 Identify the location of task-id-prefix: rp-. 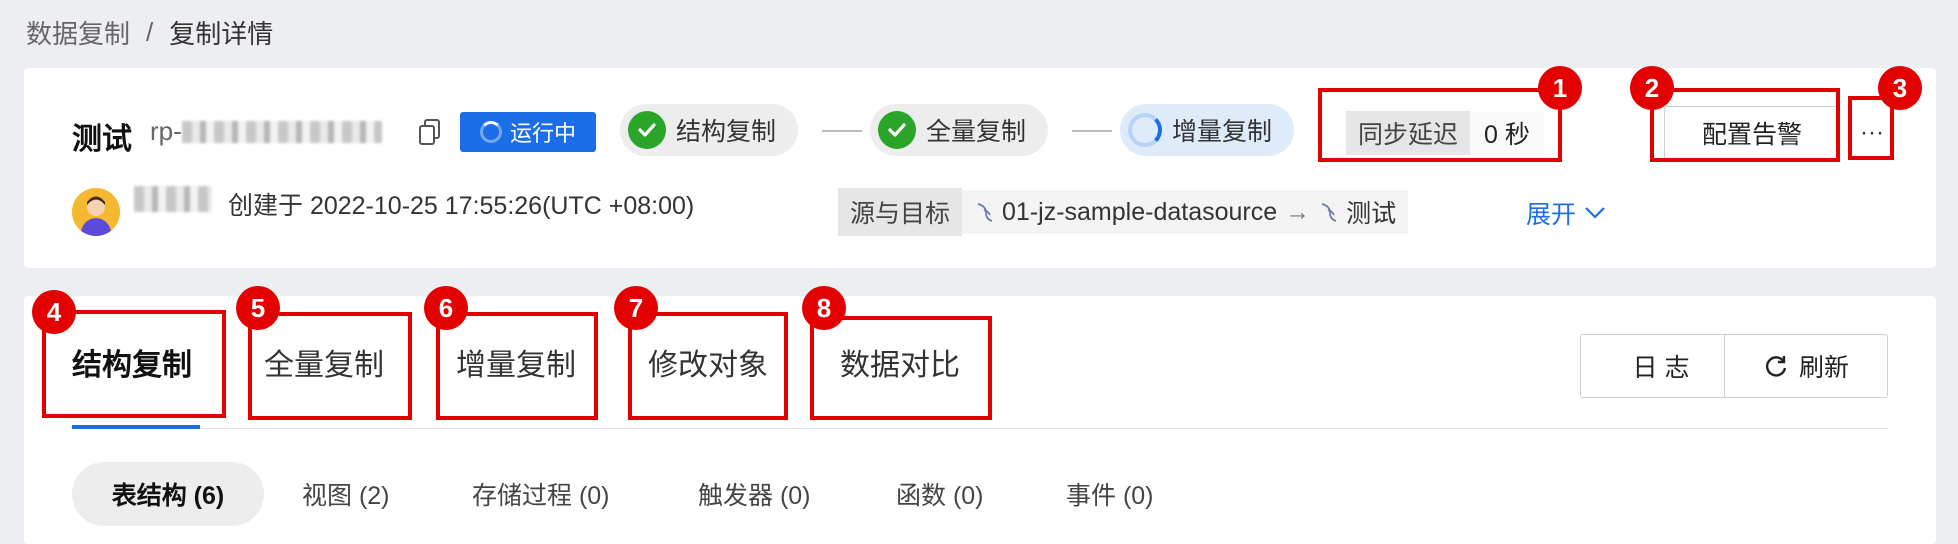
(166, 131).